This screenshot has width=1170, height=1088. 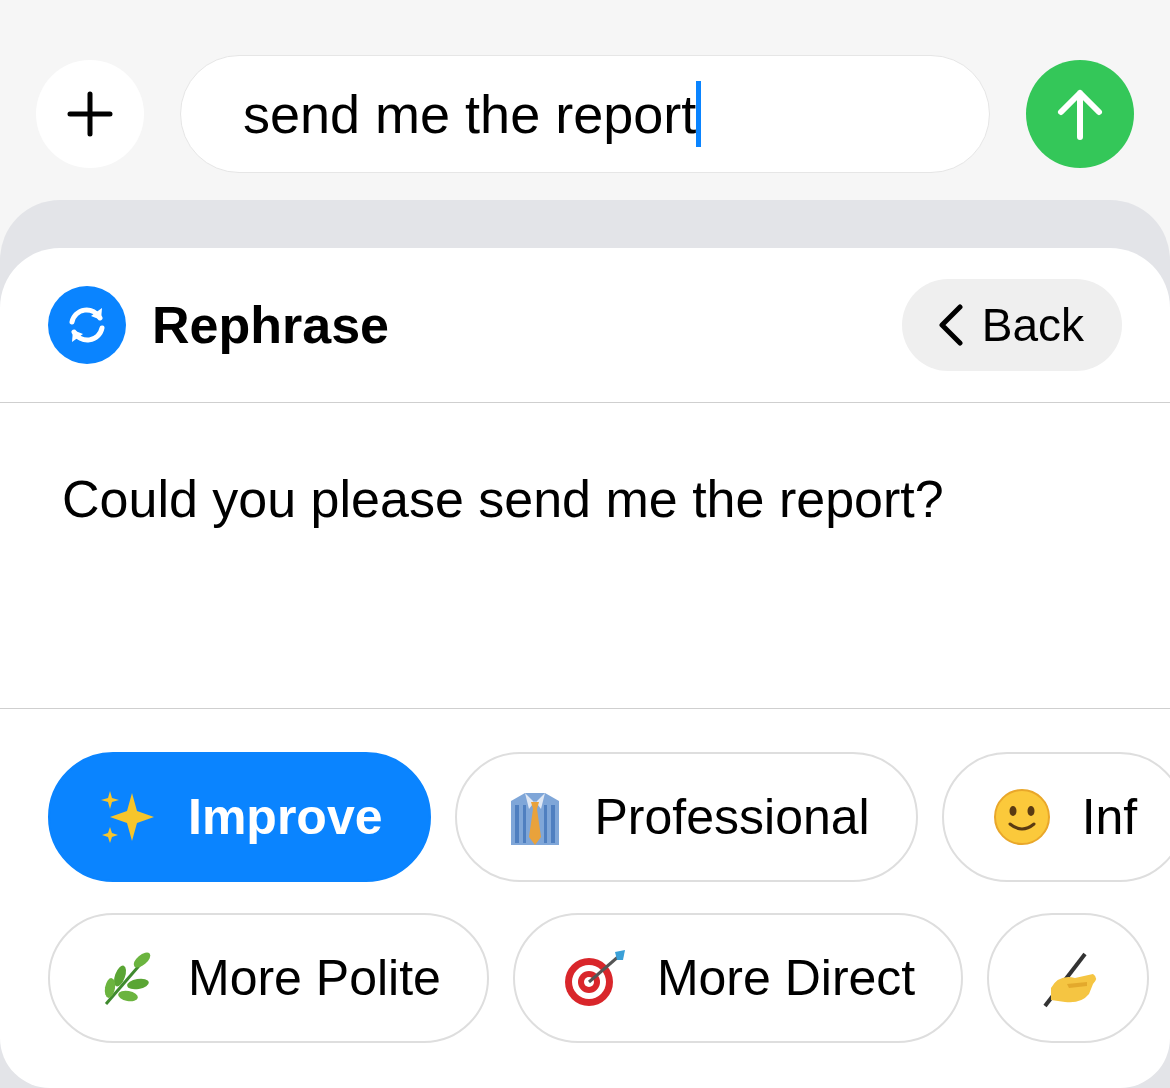 What do you see at coordinates (686, 817) in the screenshot?
I see `tone-chip: Professional` at bounding box center [686, 817].